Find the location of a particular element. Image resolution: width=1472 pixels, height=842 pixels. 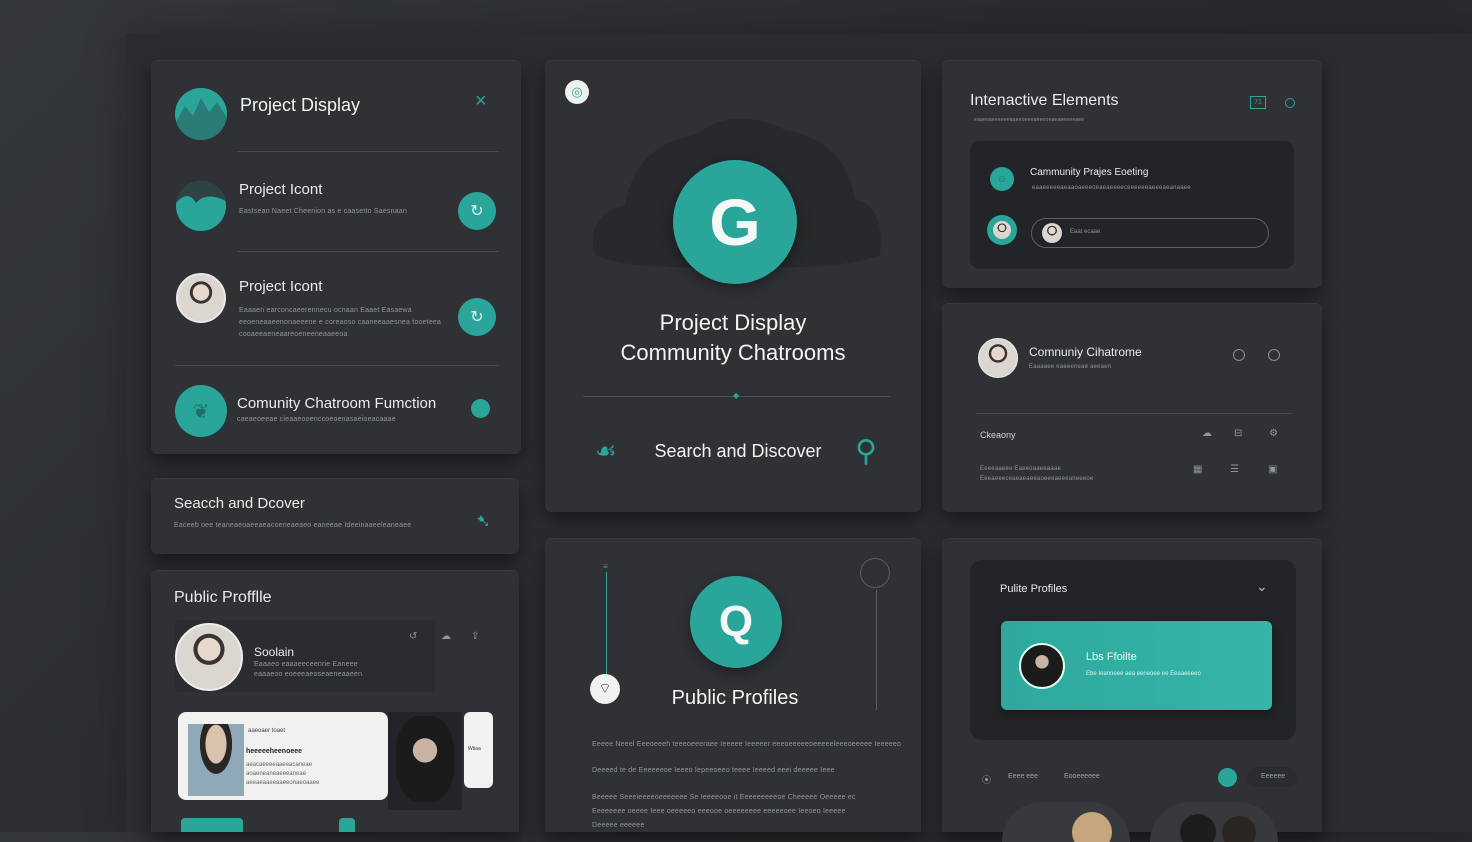

profile-line: aoaeneaneaeeeaneae is located at coordinates (276, 774).